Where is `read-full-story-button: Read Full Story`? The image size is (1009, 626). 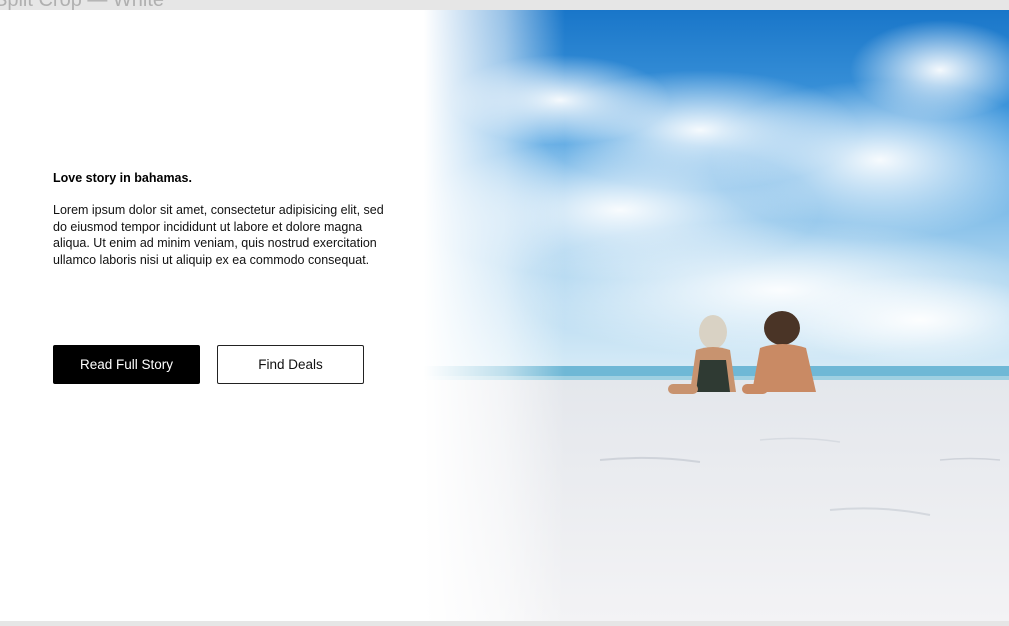
read-full-story-button: Read Full Story is located at coordinates (126, 364).